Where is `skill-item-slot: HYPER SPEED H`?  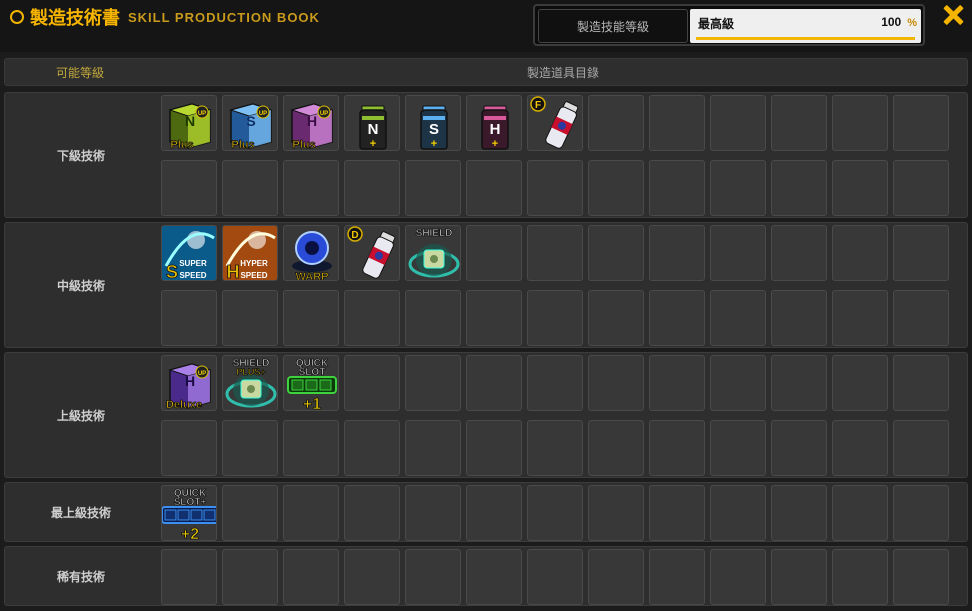 skill-item-slot: HYPER SPEED H is located at coordinates (250, 253).